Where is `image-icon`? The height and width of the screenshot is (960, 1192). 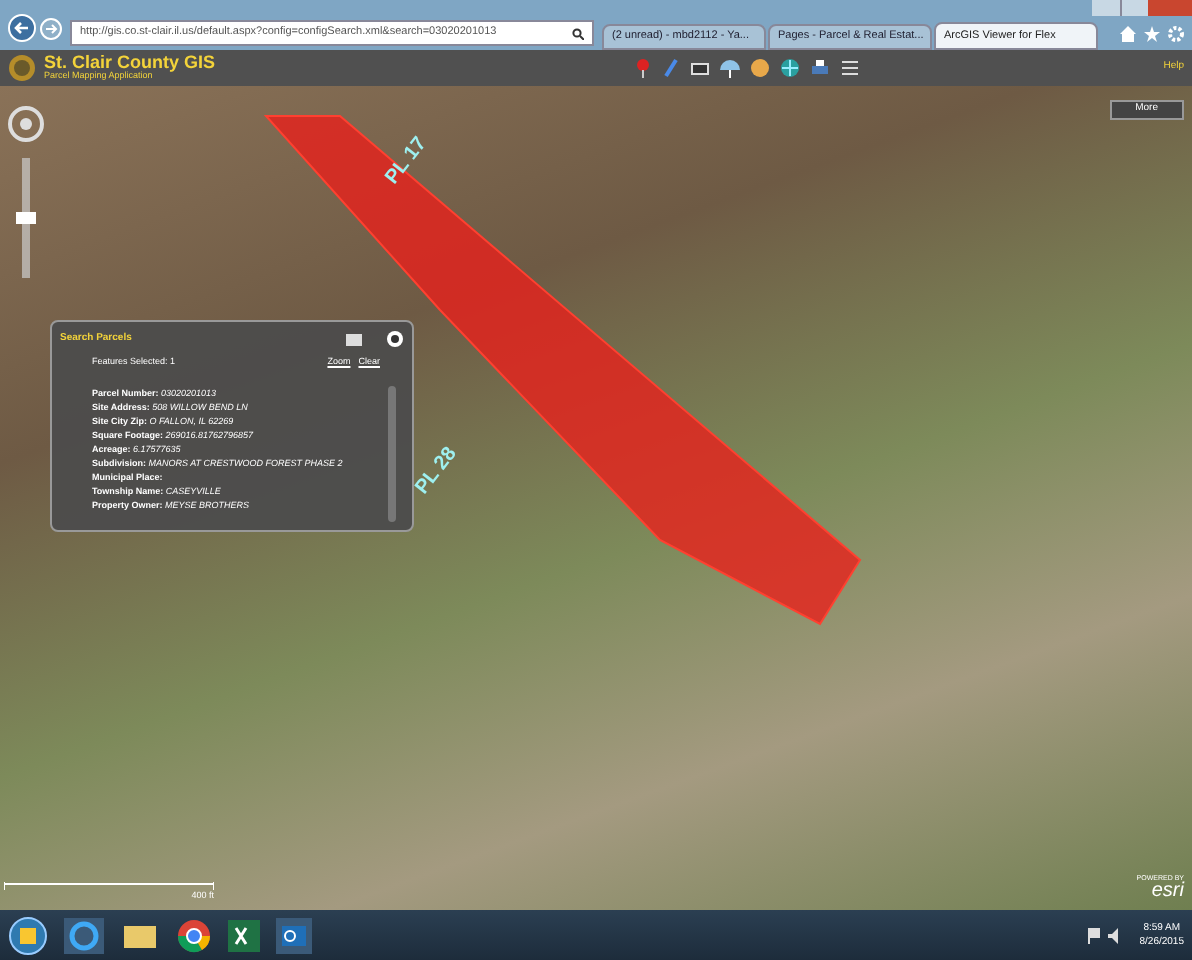 image-icon is located at coordinates (354, 339).